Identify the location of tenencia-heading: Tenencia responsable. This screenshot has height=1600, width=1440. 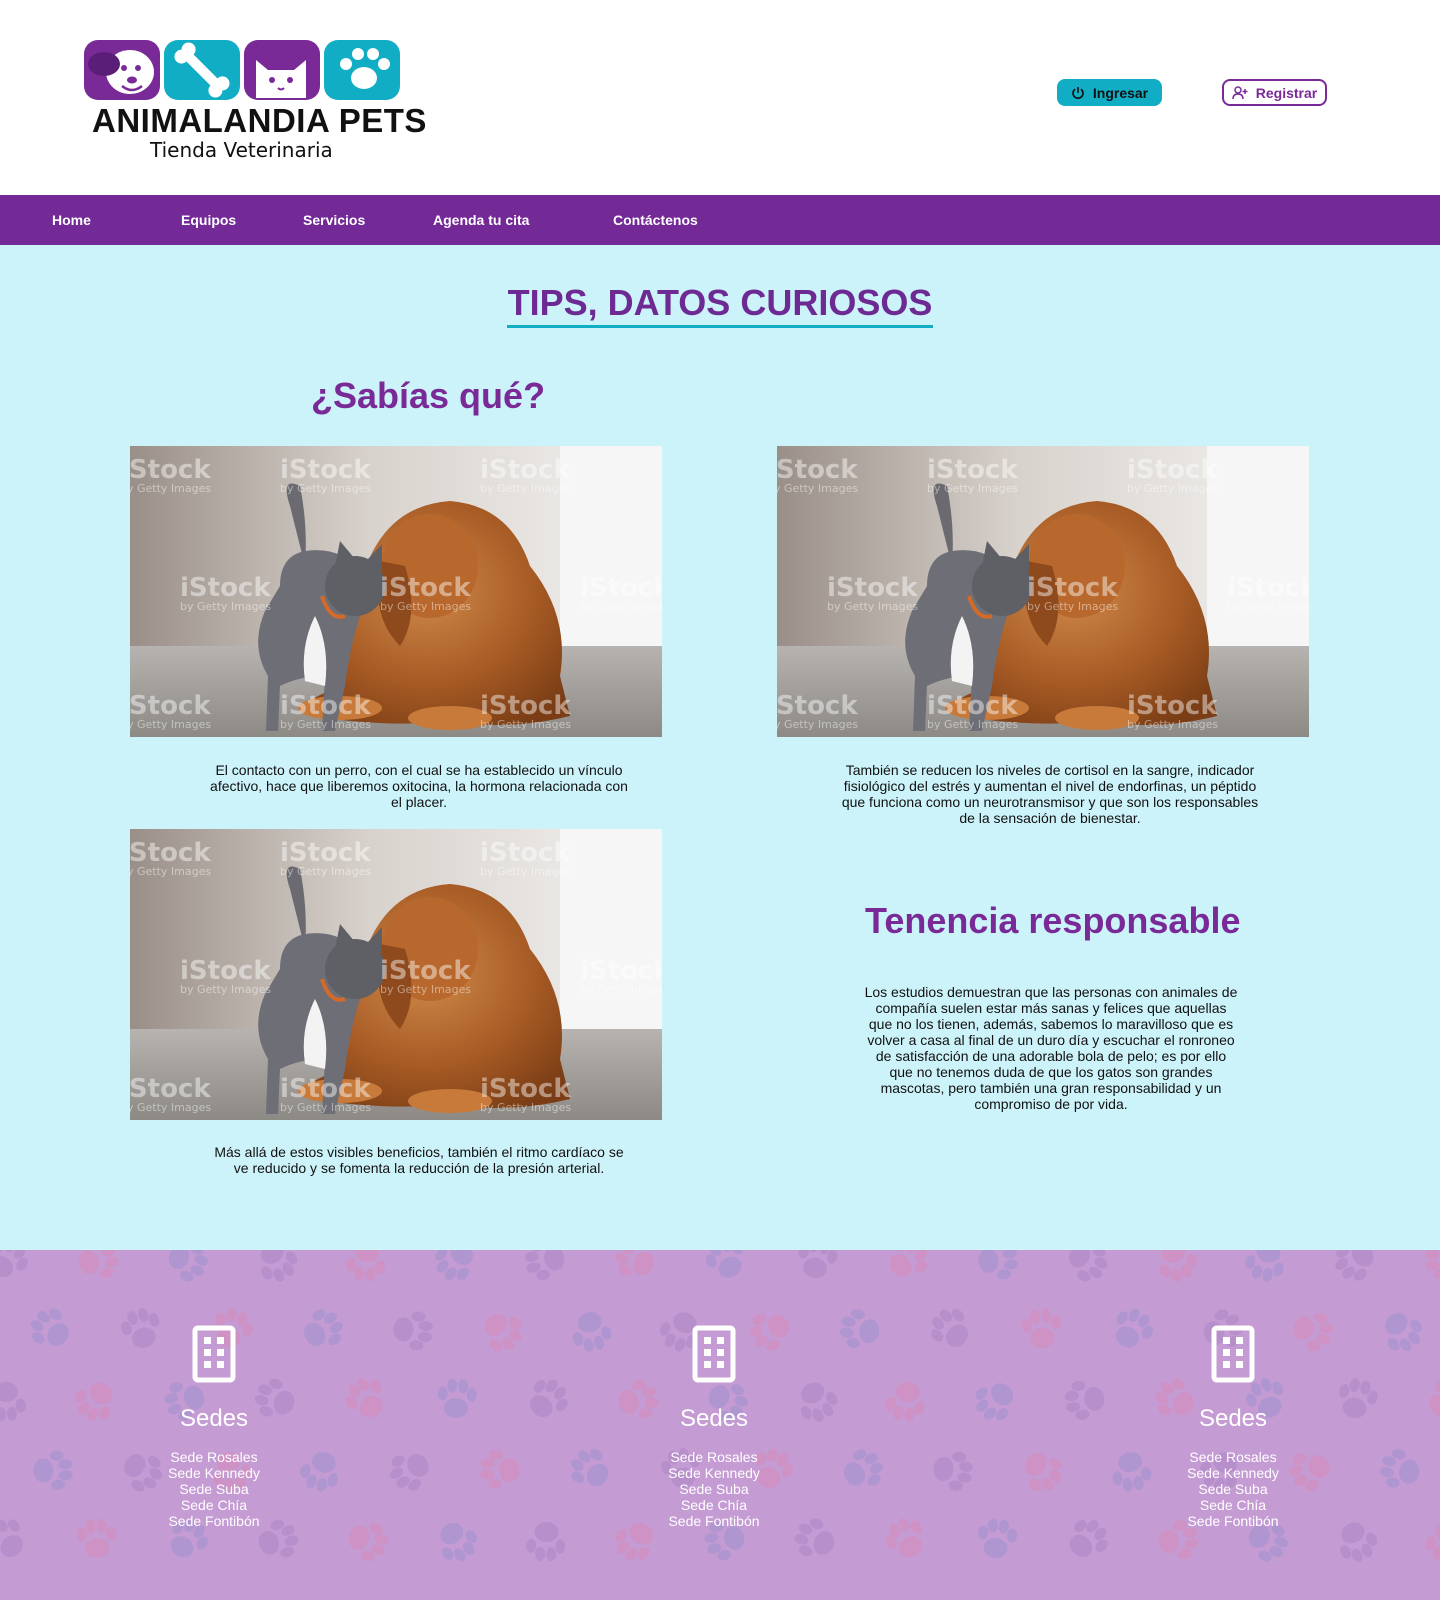
(1053, 920).